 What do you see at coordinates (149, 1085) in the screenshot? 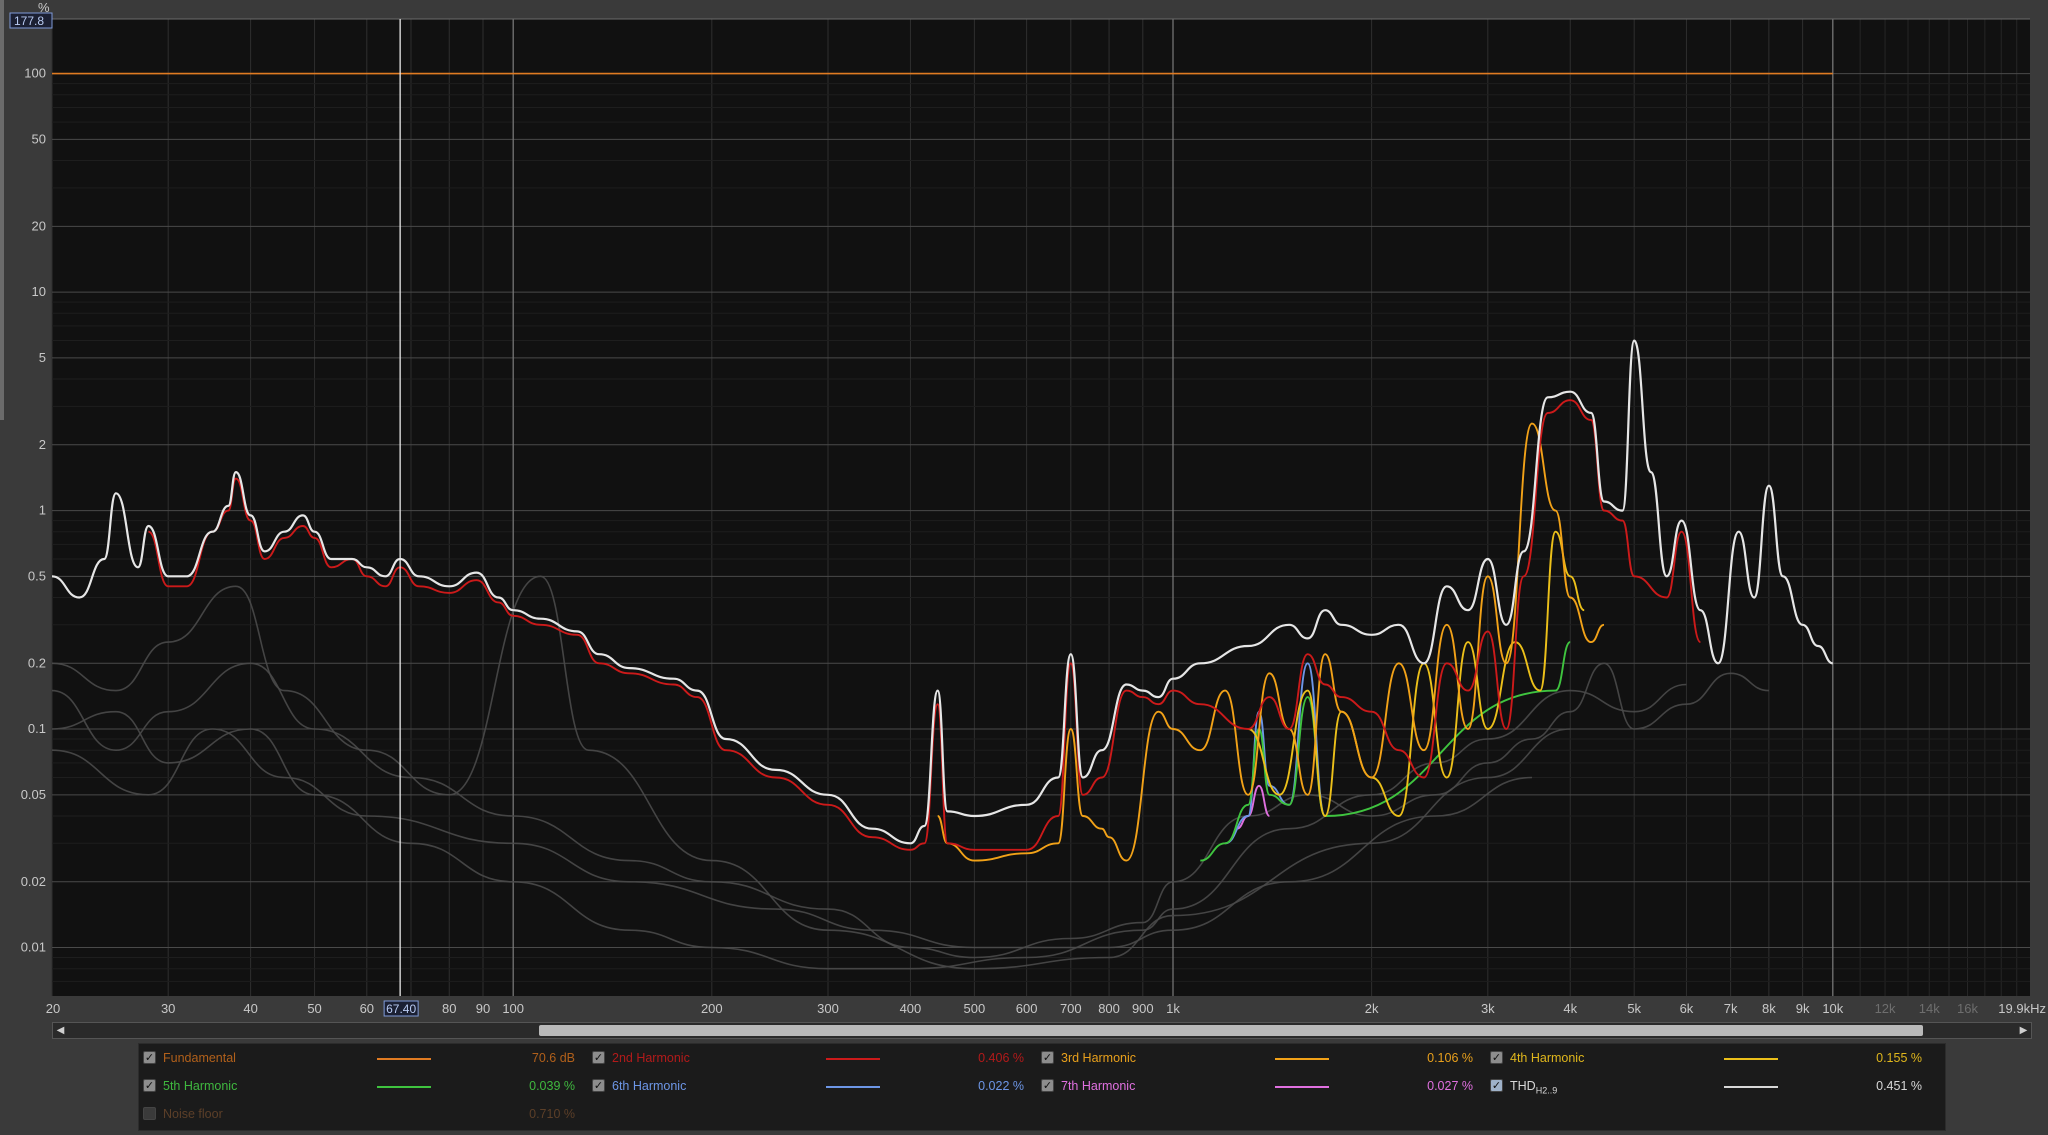
I see `checkbox-5th-harmonic: ✓` at bounding box center [149, 1085].